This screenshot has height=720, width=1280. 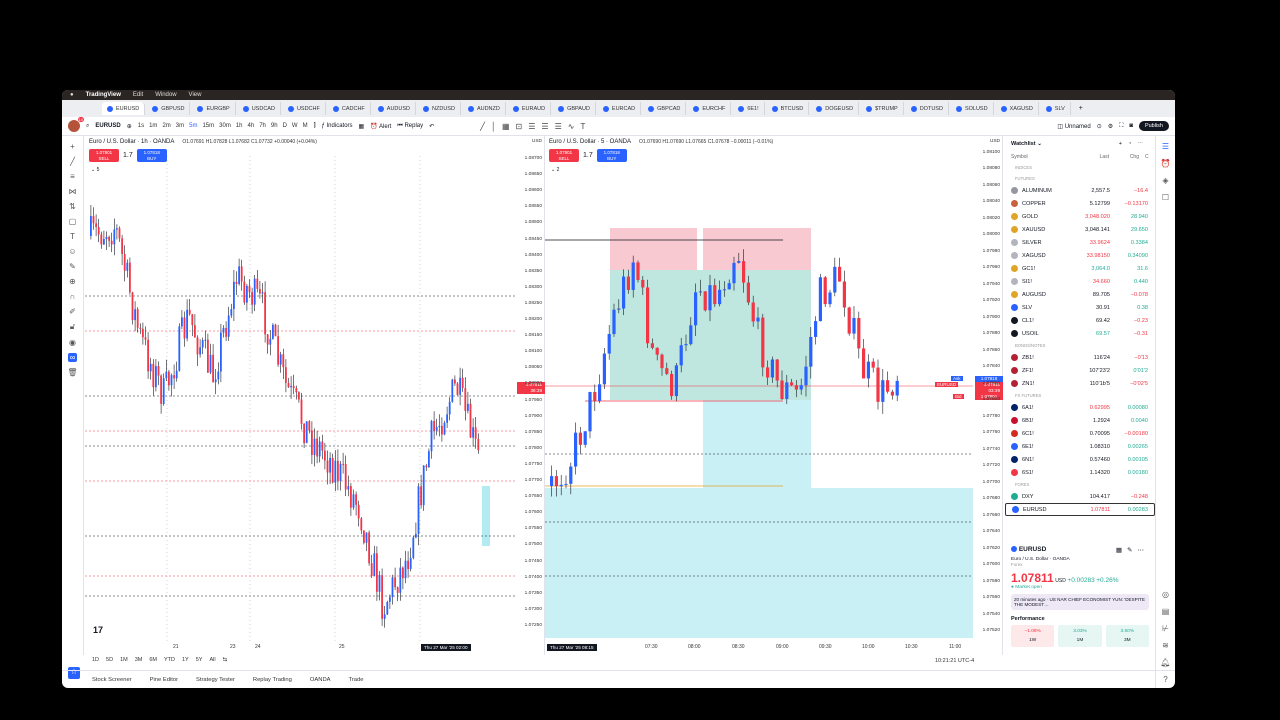 I want to click on symbol-tab: EURUSD, so click(x=124, y=108).